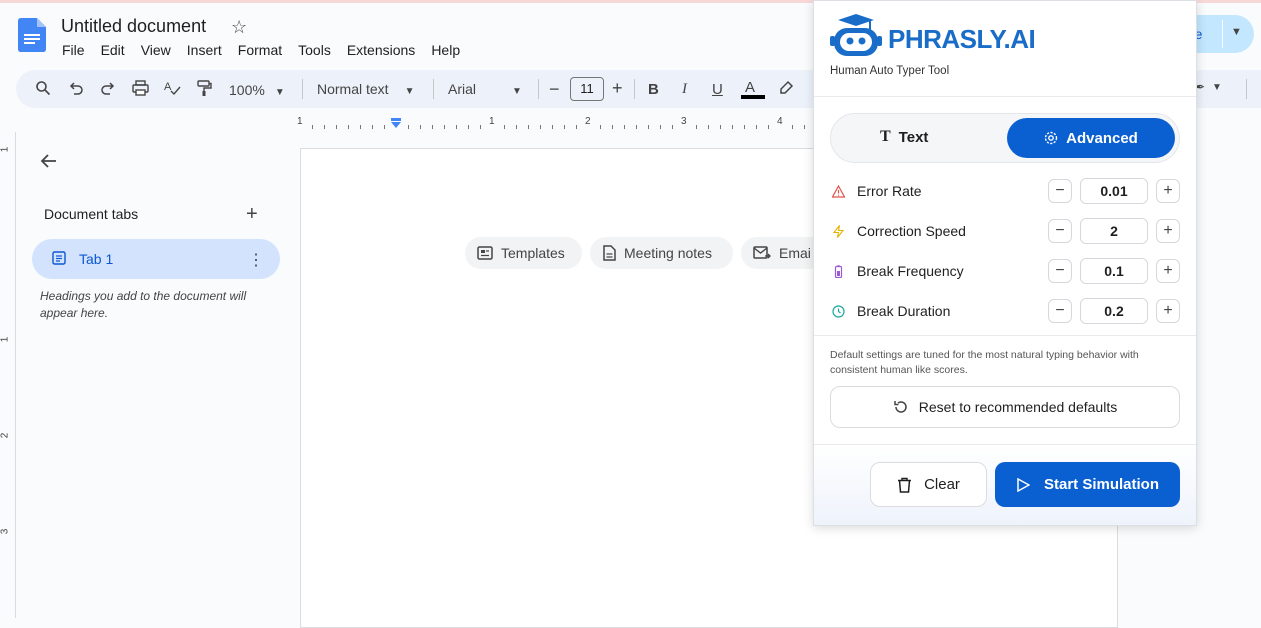 This screenshot has width=1261, height=628. I want to click on menu-tools: Tools, so click(314, 50).